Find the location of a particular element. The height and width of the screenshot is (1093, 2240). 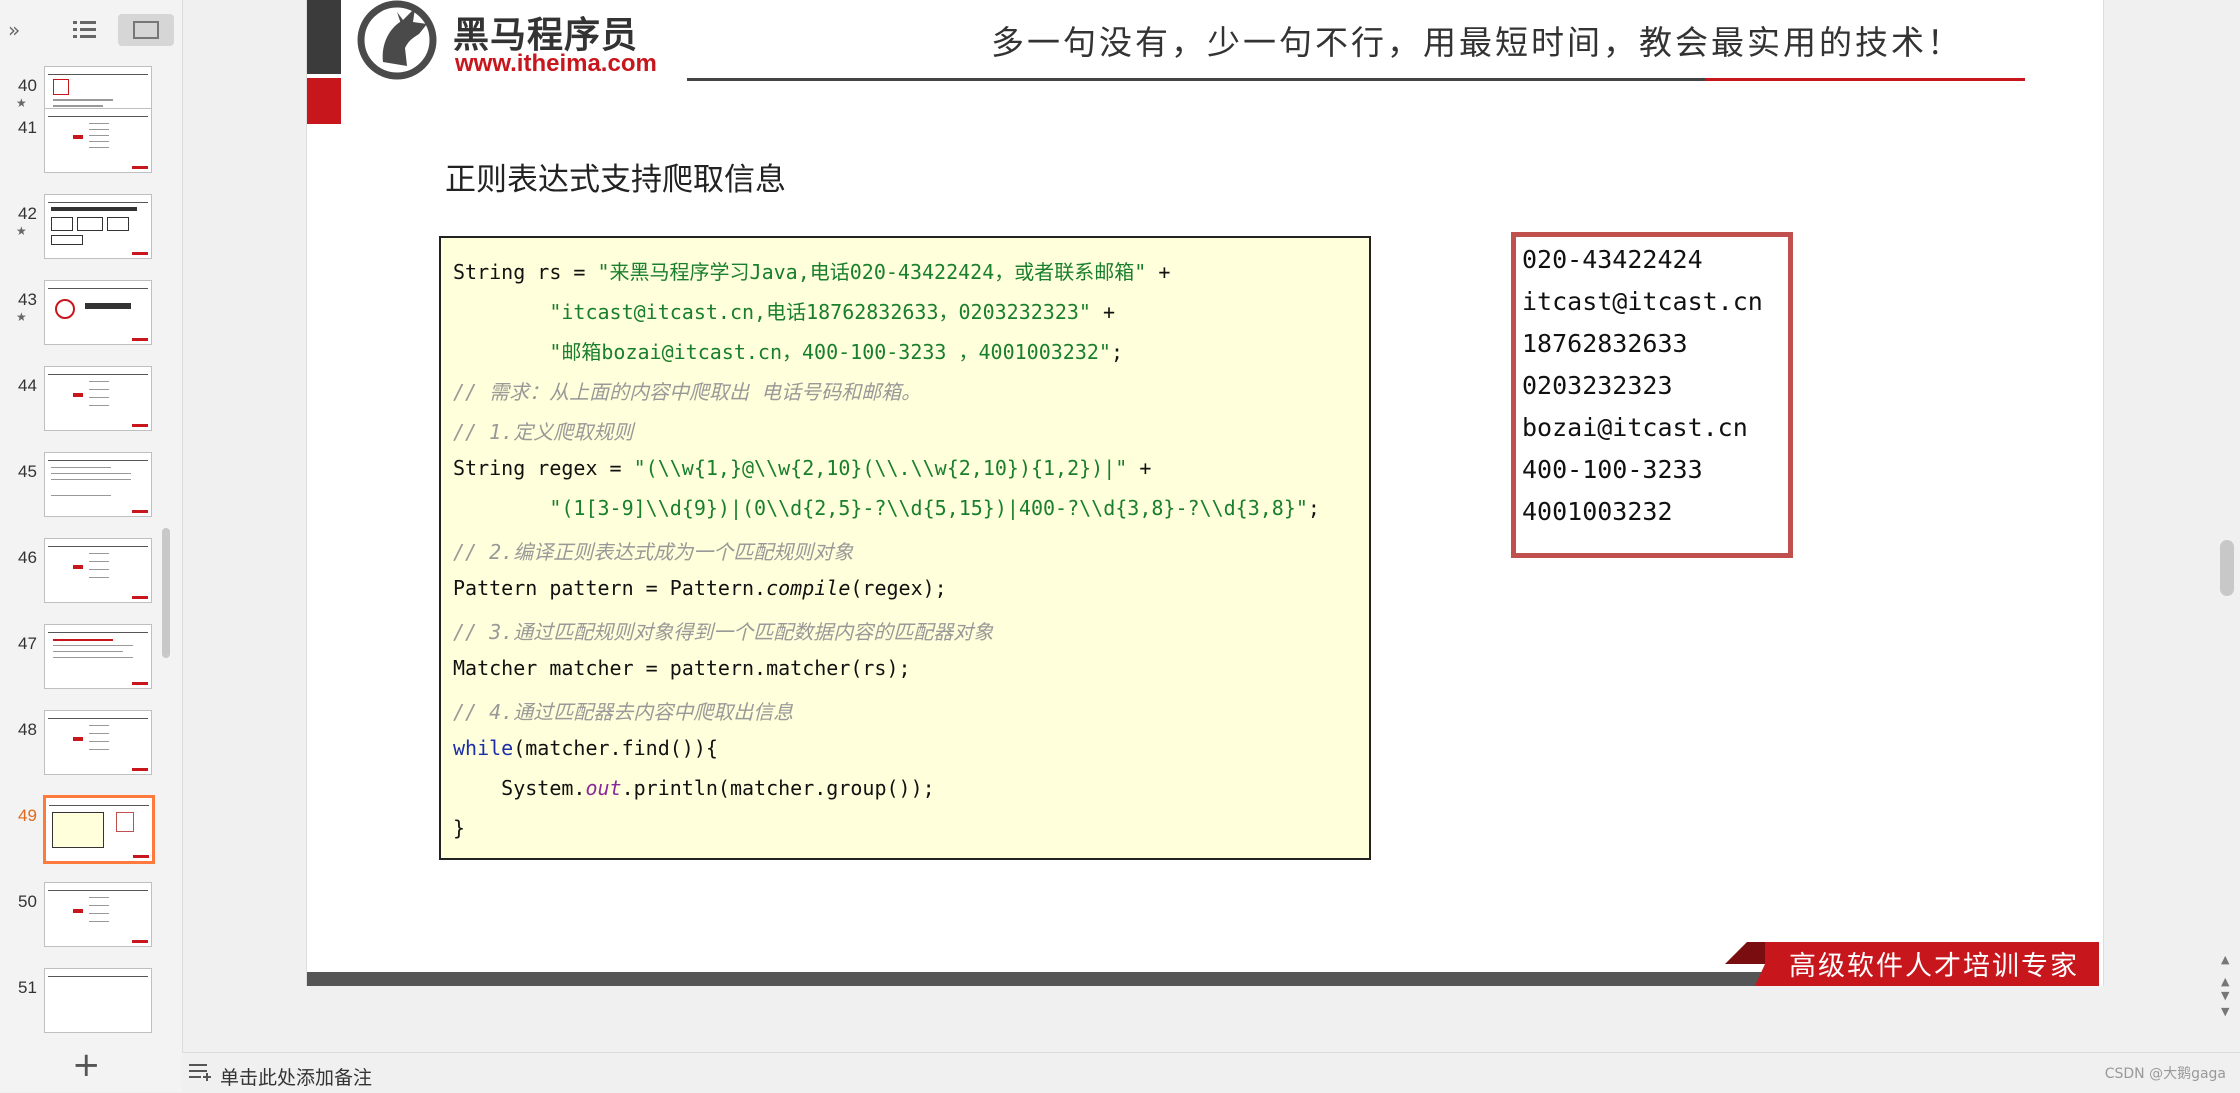

thumbnail-item: 48 is located at coordinates (80, 743).